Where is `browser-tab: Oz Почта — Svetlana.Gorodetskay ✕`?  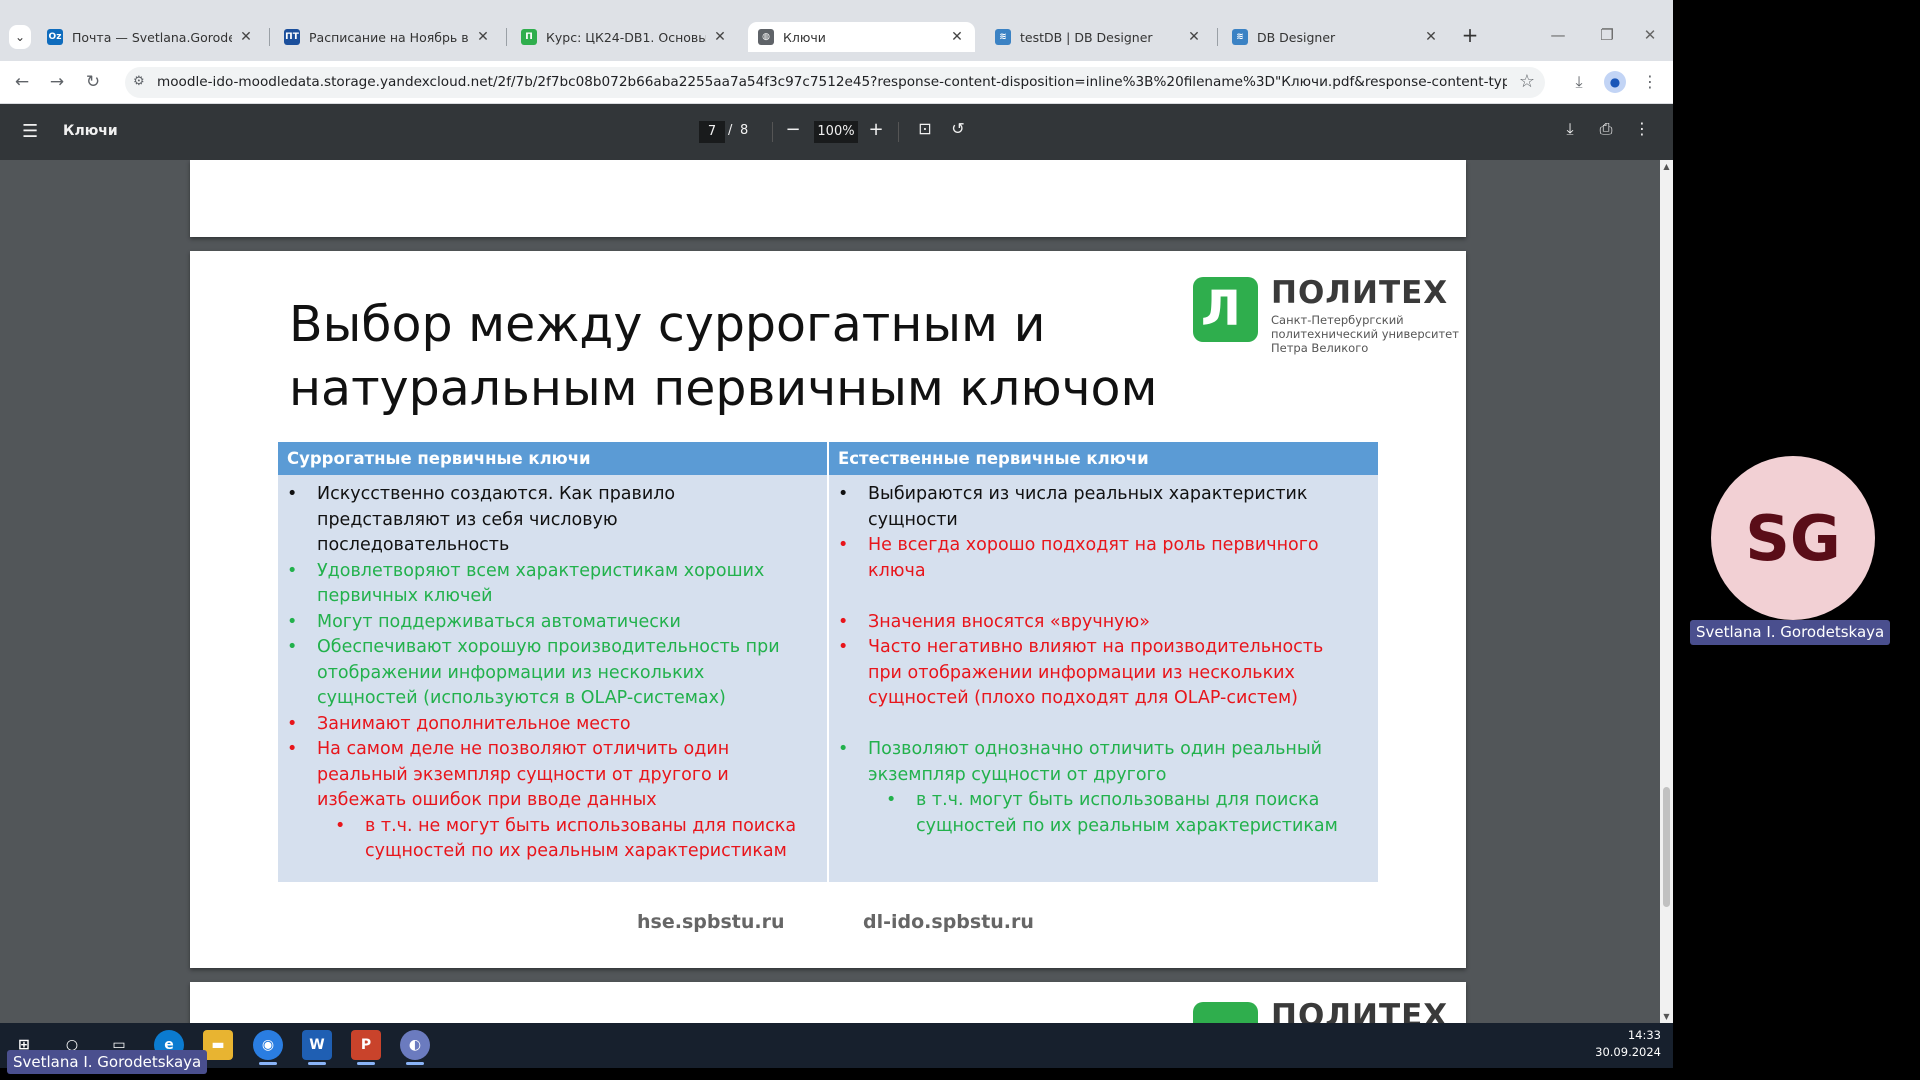
browser-tab: Oz Почта — Svetlana.Gorodetskay ✕ is located at coordinates (150, 37).